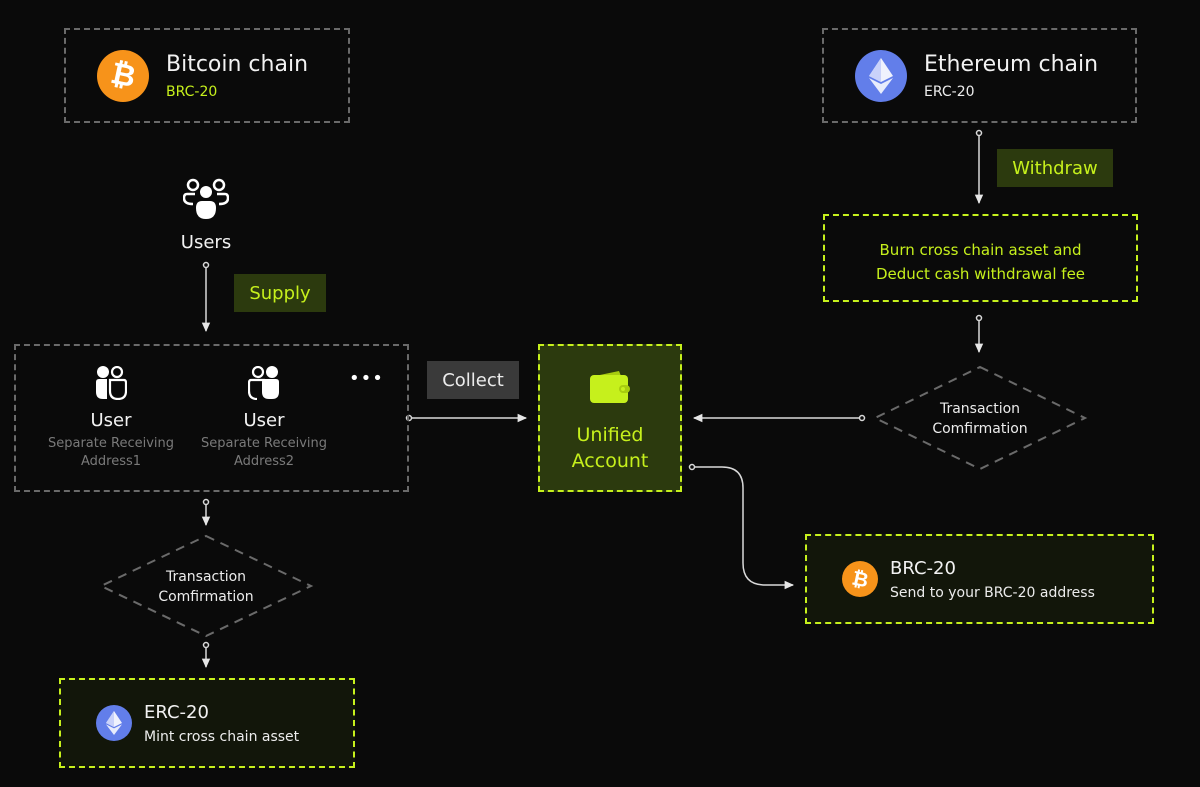 This screenshot has height=787, width=1200. Describe the element at coordinates (473, 380) in the screenshot. I see `collect-tag: Collect` at that location.